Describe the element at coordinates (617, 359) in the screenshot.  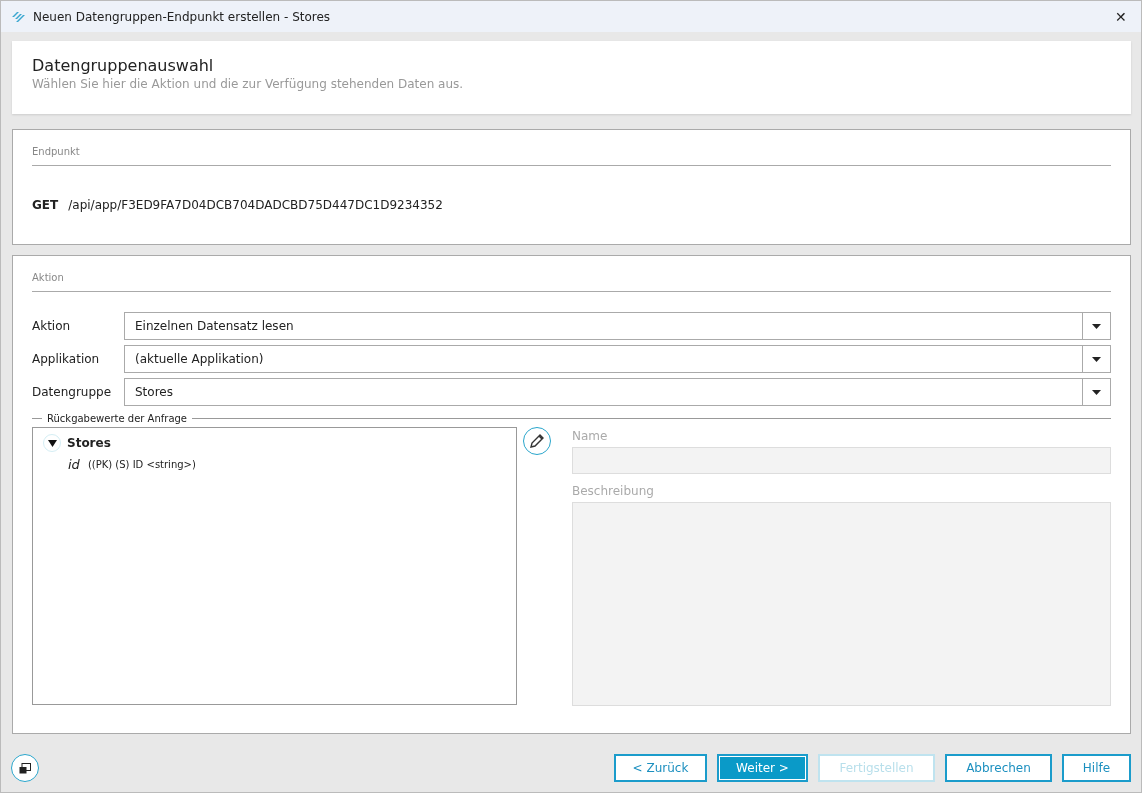
I see `dropdown: (aktuelle Applikation)` at that location.